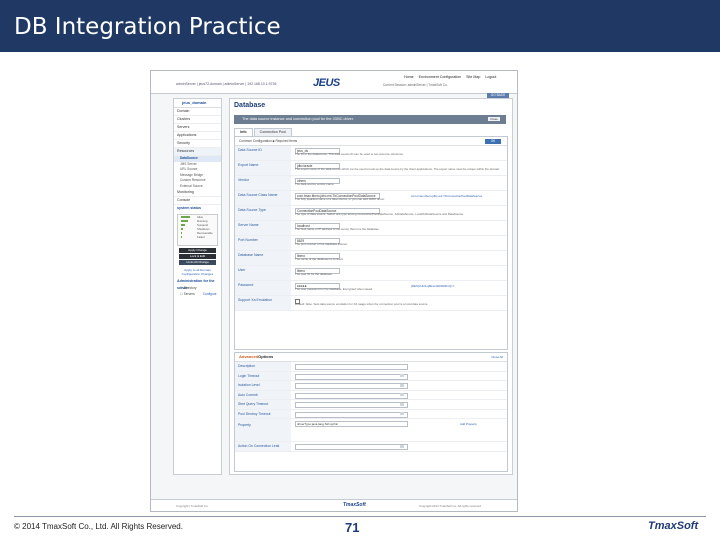 This screenshot has width=720, height=540. What do you see at coordinates (371, 183) in the screenshot?
I see `form-row: Vendor others The data source vendor name.` at bounding box center [371, 183].